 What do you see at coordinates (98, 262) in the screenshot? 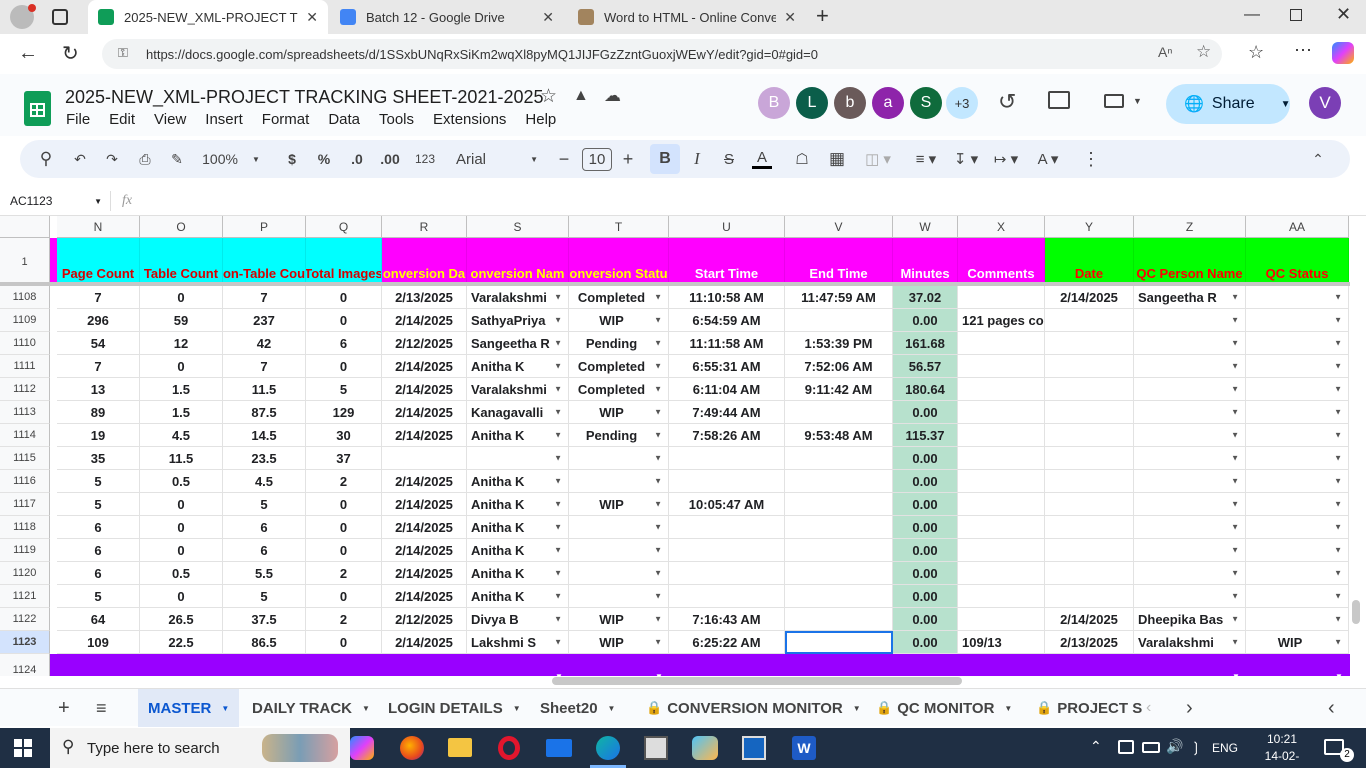
I see `header-cell: Page Count` at bounding box center [98, 262].